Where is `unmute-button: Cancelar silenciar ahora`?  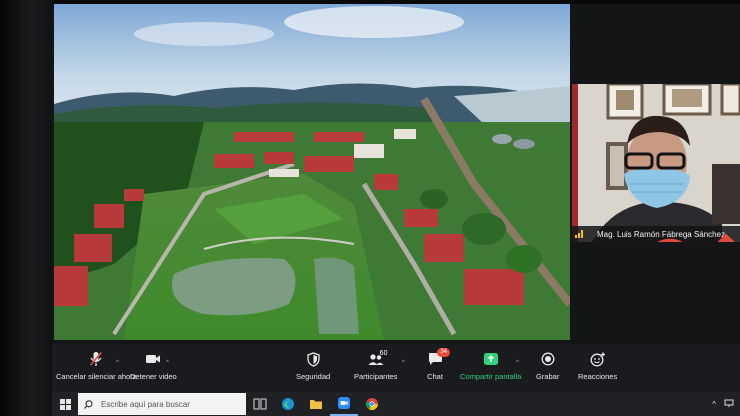 unmute-button: Cancelar silenciar ahora is located at coordinates (96, 365).